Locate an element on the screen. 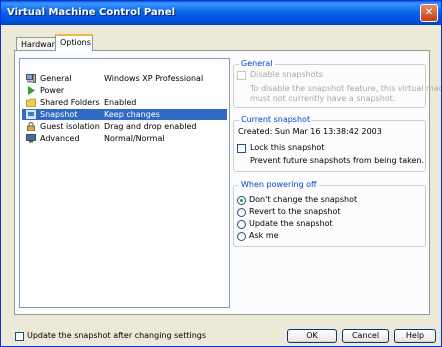  list-item-value: Enabled is located at coordinates (120, 102).